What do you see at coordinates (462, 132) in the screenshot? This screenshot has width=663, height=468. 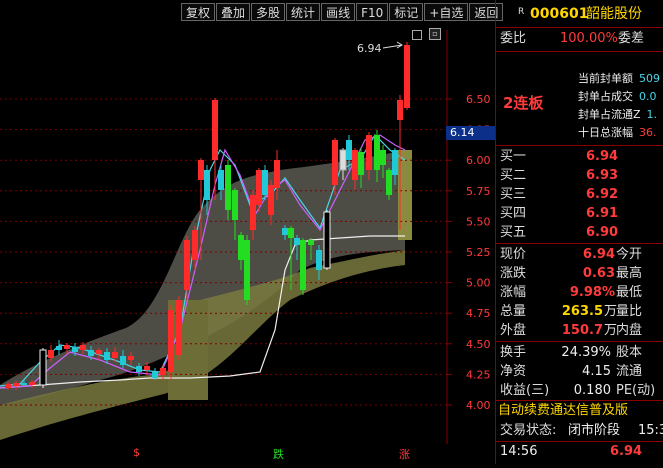 I see `current-price-tag: 6.14` at bounding box center [462, 132].